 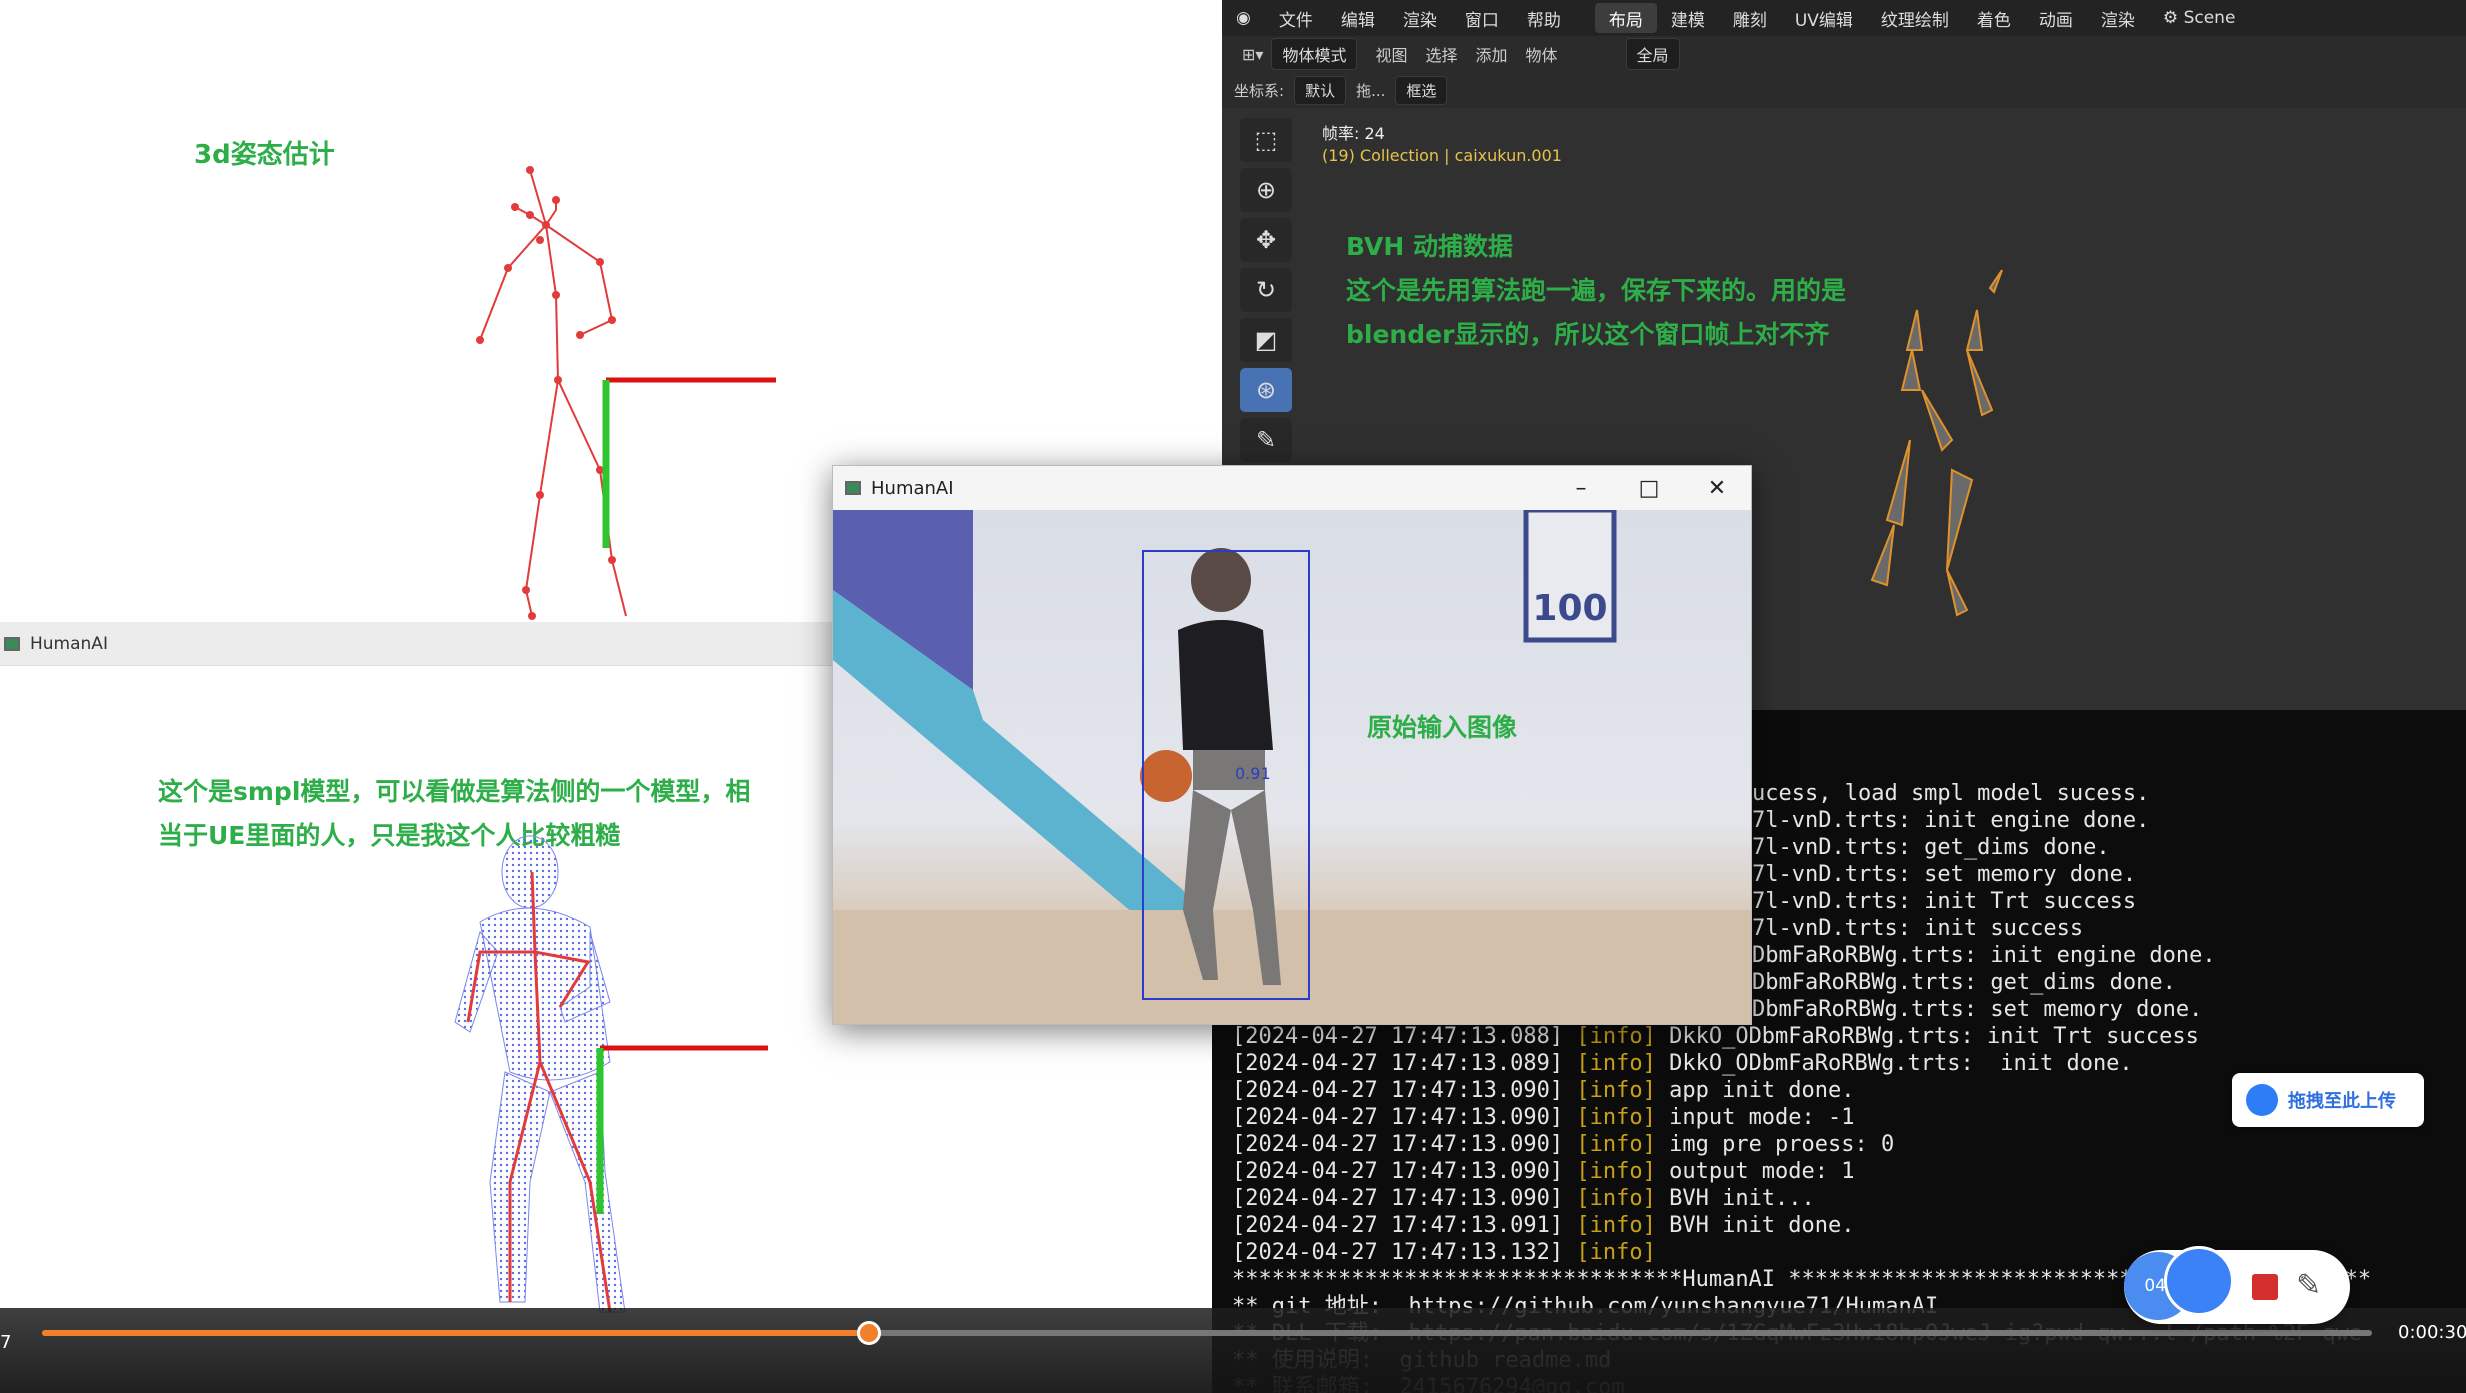 I want to click on editor-type-icon: ⊞▾, so click(x=1252, y=54).